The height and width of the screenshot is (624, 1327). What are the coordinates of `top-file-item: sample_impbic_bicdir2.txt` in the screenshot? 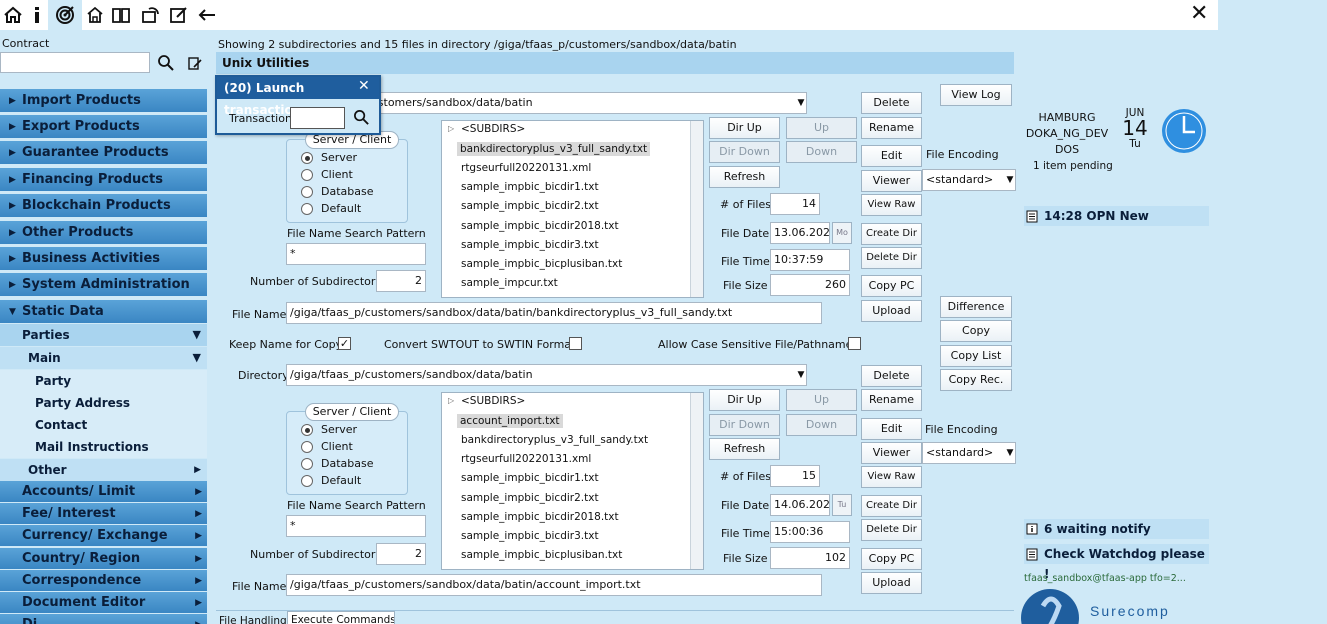 It's located at (530, 206).